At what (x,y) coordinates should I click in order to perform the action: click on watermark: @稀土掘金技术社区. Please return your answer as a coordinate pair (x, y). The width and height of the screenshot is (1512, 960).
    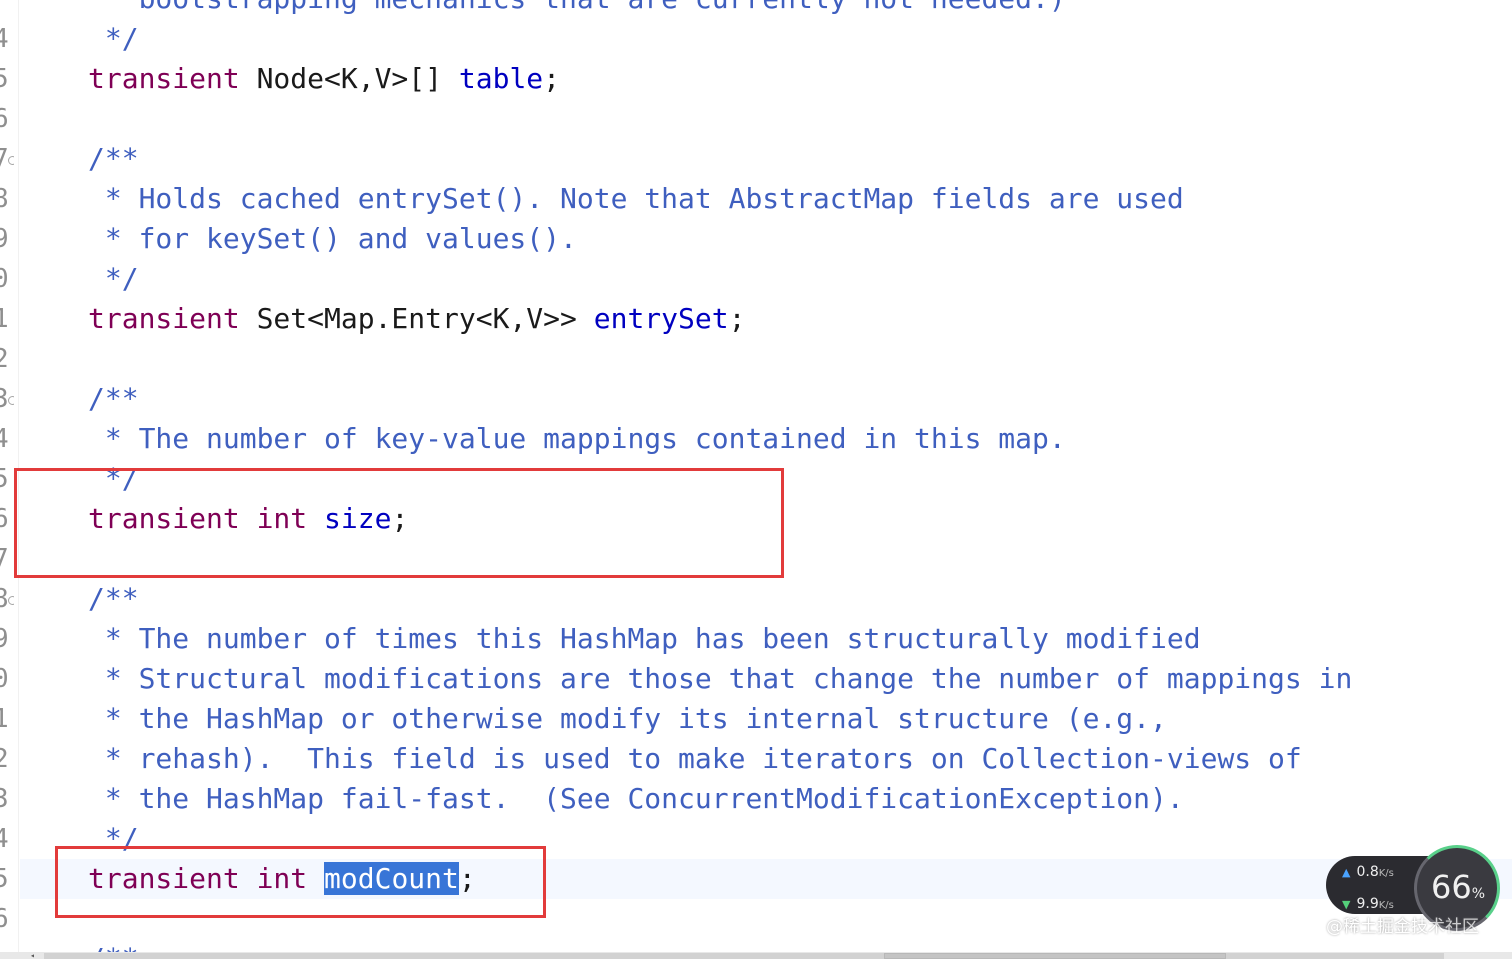
    Looking at the image, I should click on (1402, 927).